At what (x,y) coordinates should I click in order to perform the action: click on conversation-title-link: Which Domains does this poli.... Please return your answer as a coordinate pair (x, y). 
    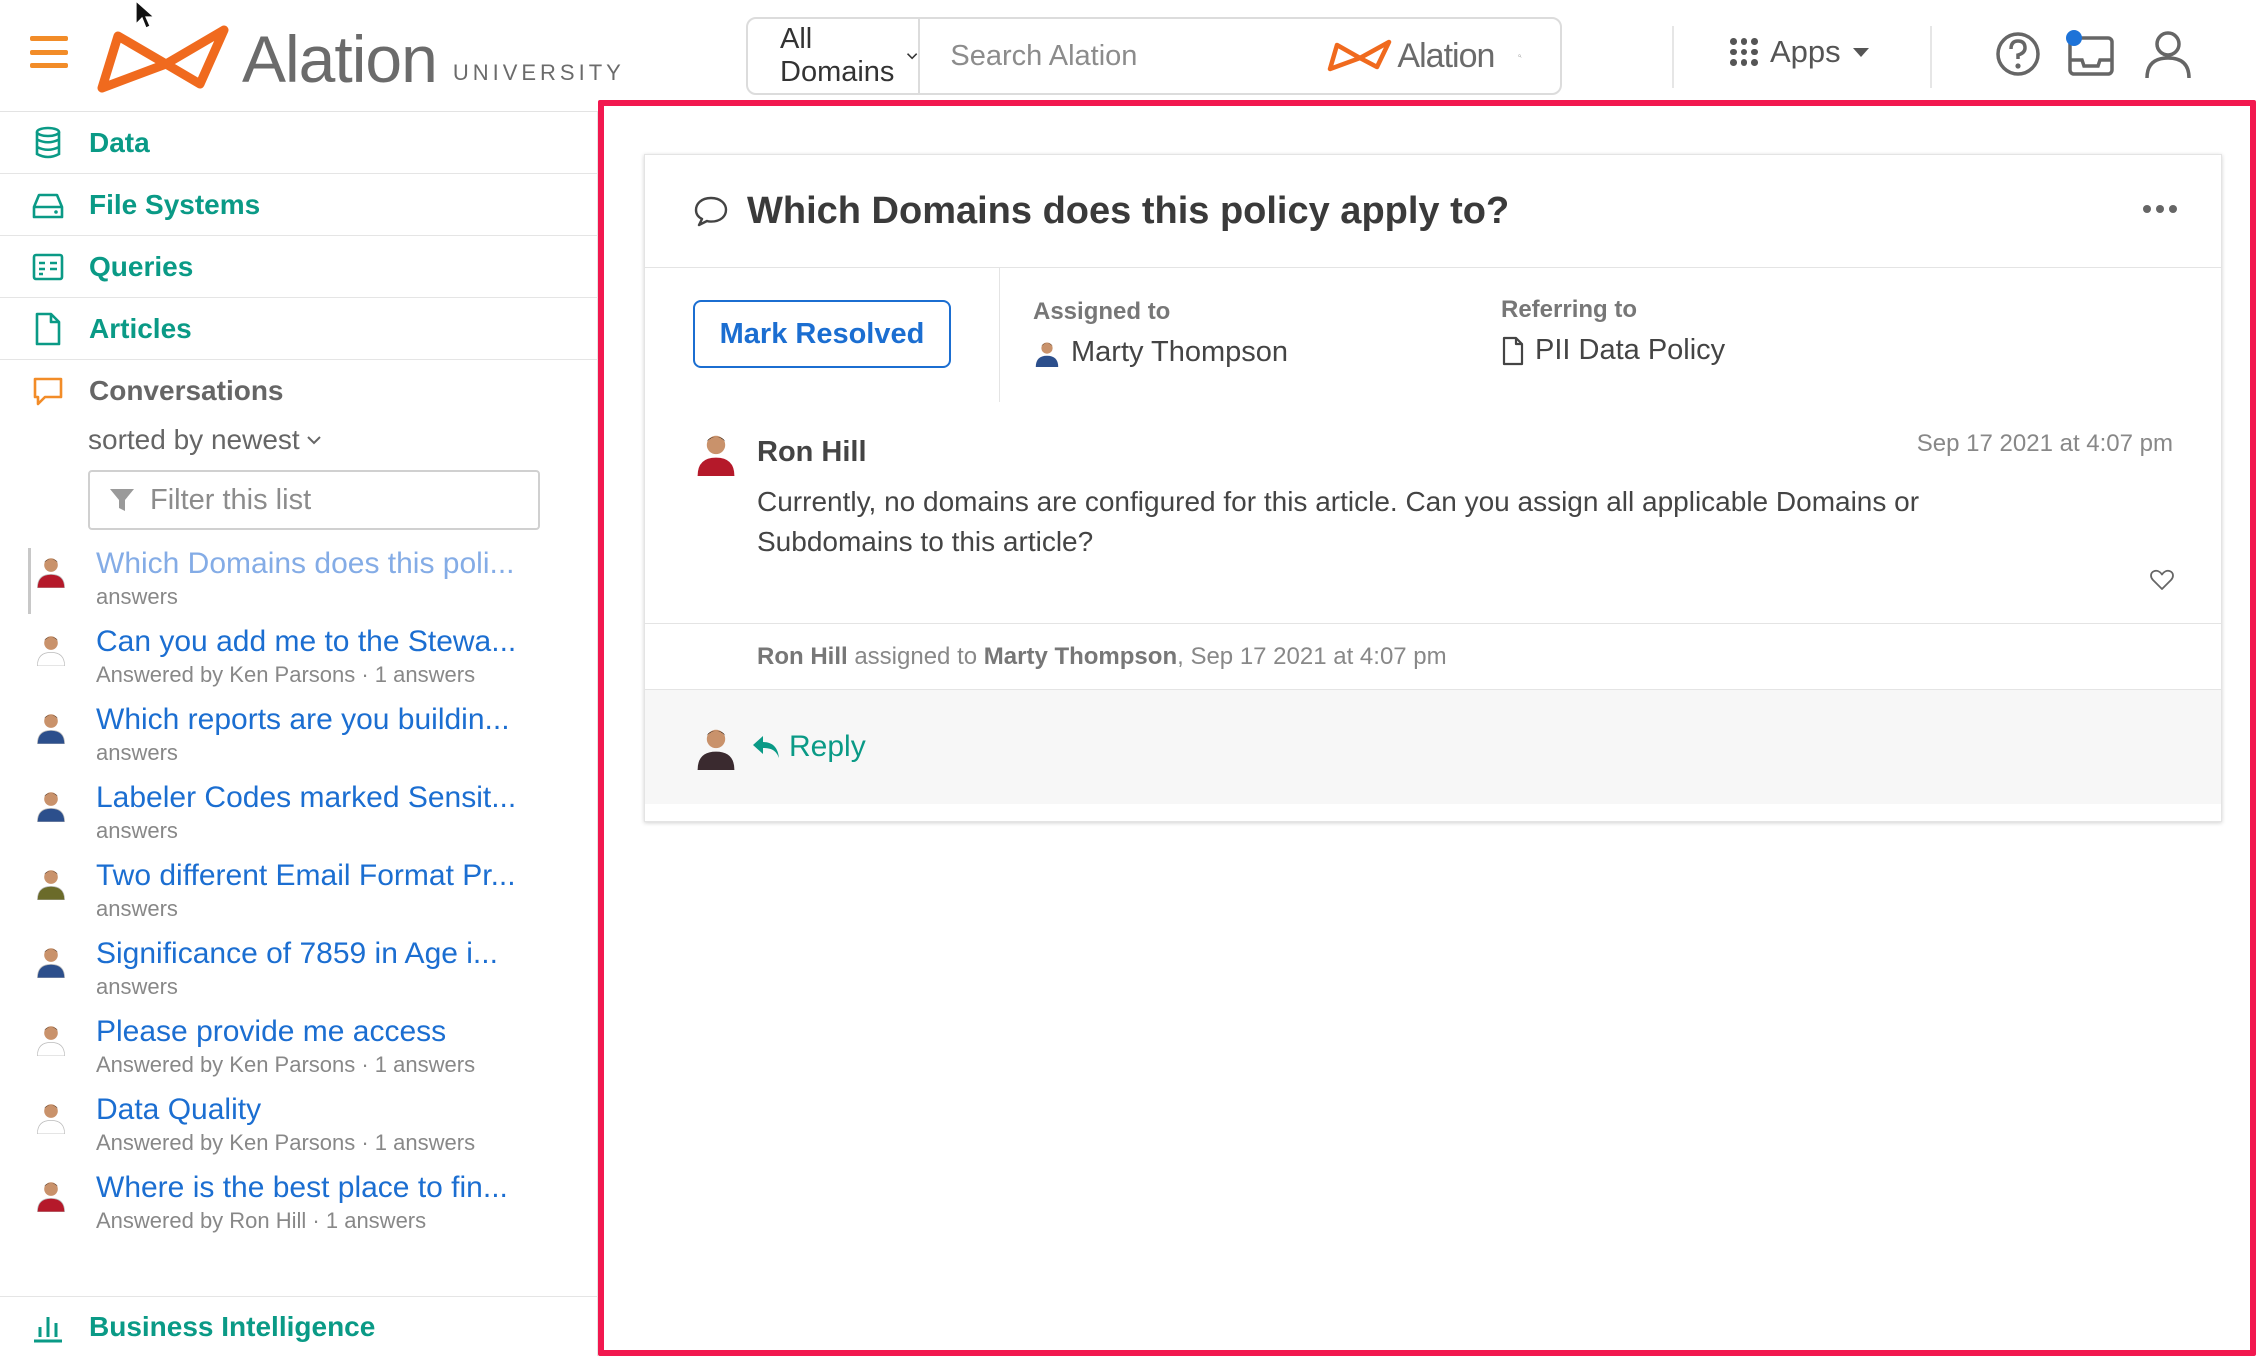
    Looking at the image, I should click on (306, 564).